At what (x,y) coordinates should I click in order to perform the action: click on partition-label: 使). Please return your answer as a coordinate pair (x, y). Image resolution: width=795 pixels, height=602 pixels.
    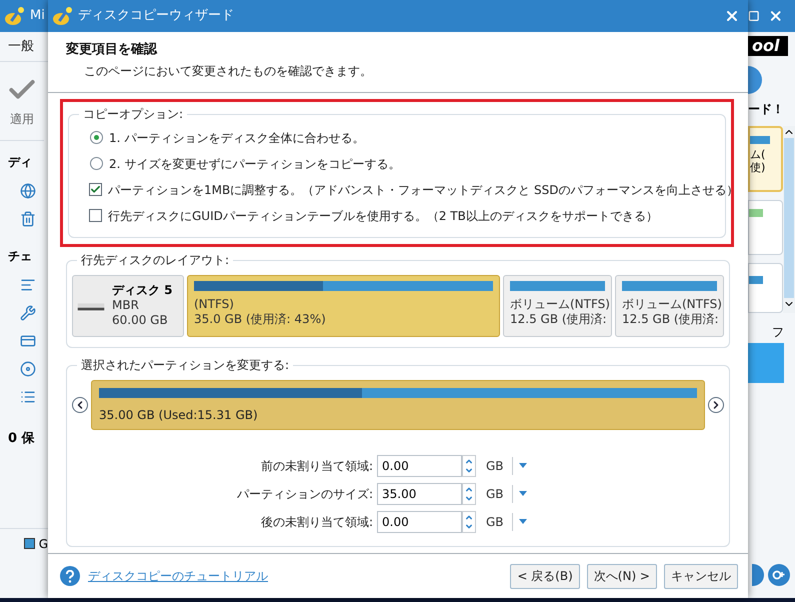
    Looking at the image, I should click on (758, 167).